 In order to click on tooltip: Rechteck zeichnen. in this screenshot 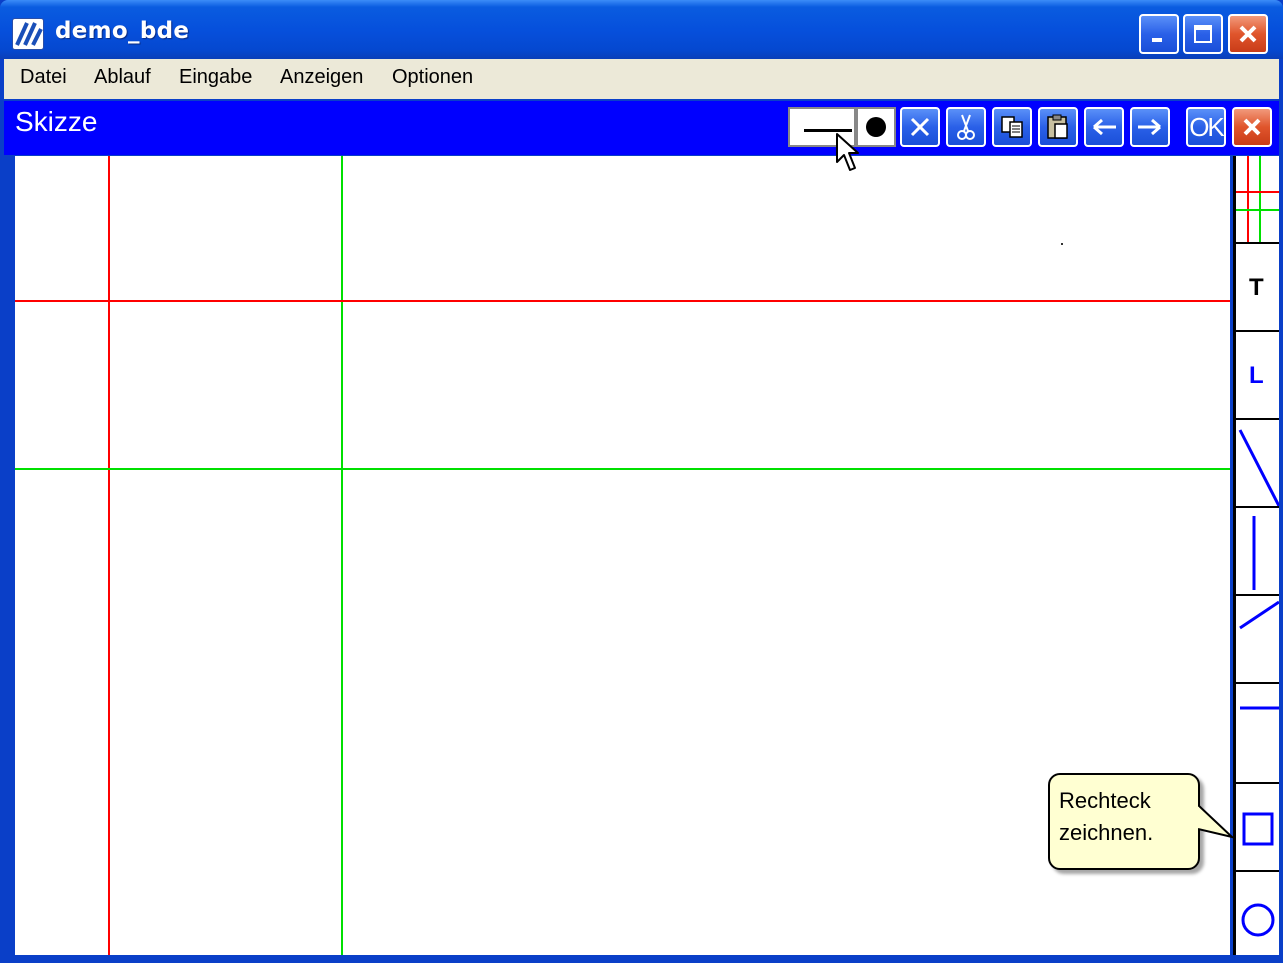, I will do `click(1124, 821)`.